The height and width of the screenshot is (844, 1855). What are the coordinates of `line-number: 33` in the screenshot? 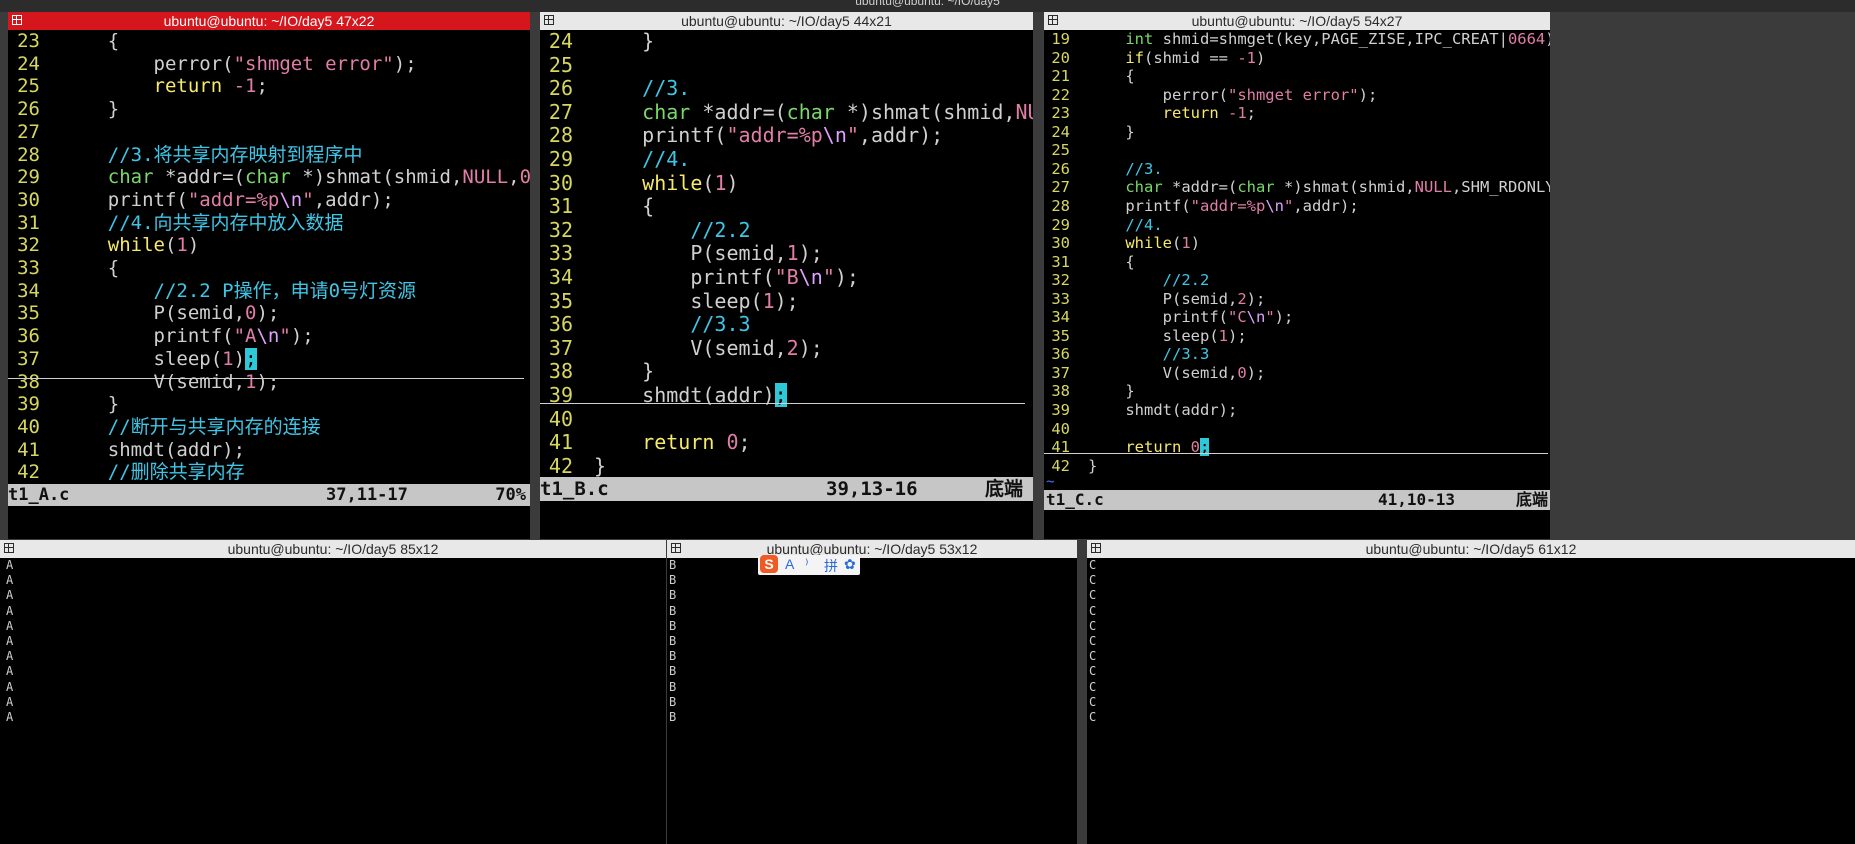 It's located at (1060, 298).